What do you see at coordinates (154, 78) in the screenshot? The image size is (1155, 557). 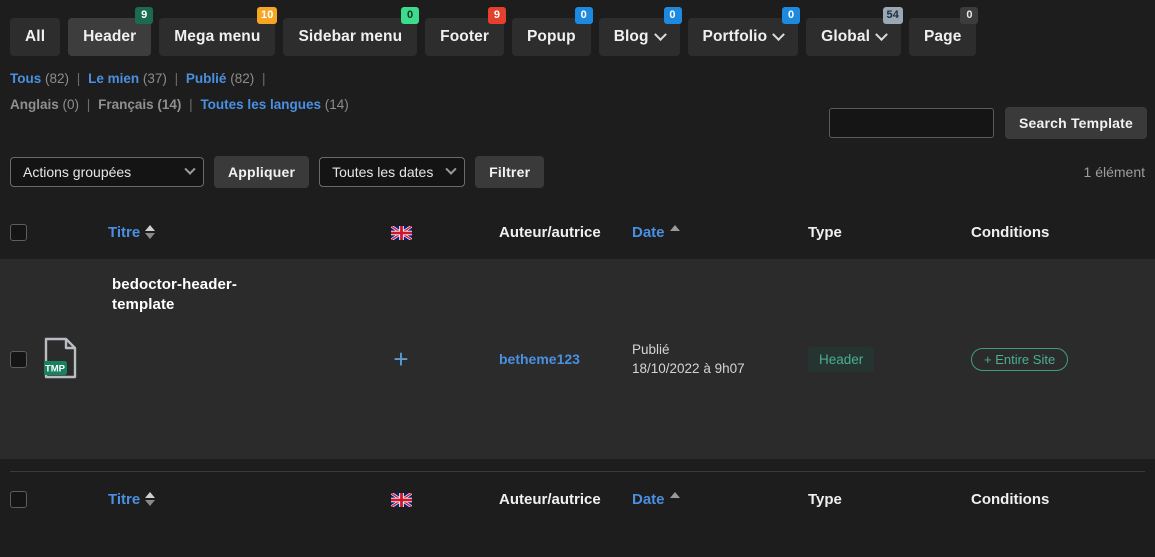 I see `filter-count: (37)` at bounding box center [154, 78].